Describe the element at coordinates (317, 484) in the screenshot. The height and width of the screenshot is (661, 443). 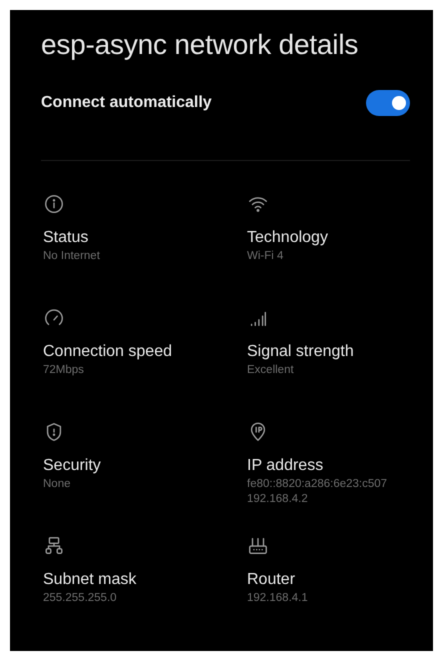
I see `detail-value: fe80::8820:a286:6e23:c507` at that location.